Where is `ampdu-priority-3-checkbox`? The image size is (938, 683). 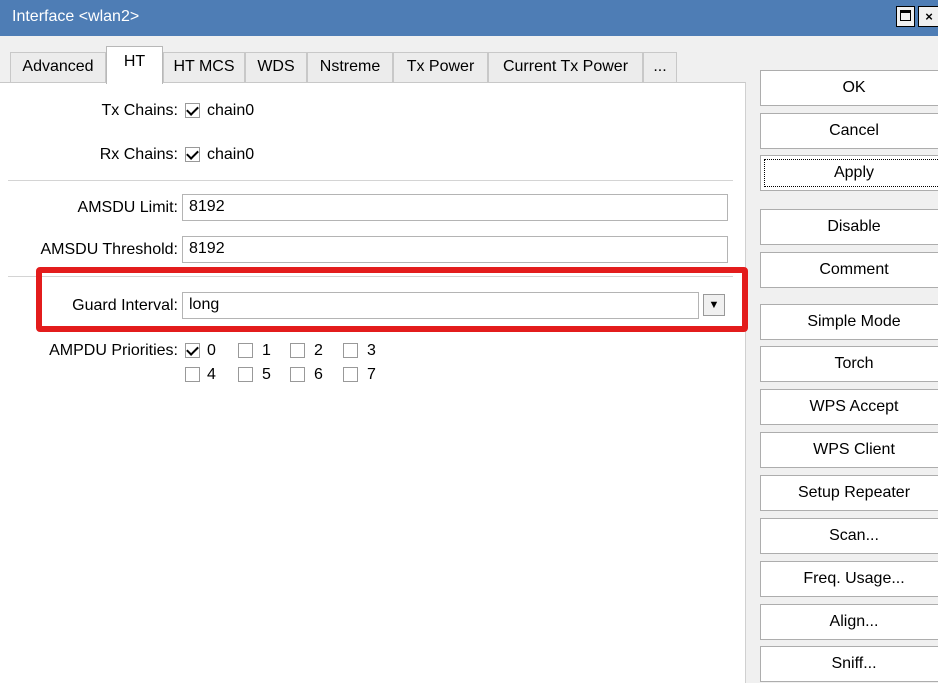
ampdu-priority-3-checkbox is located at coordinates (350, 350).